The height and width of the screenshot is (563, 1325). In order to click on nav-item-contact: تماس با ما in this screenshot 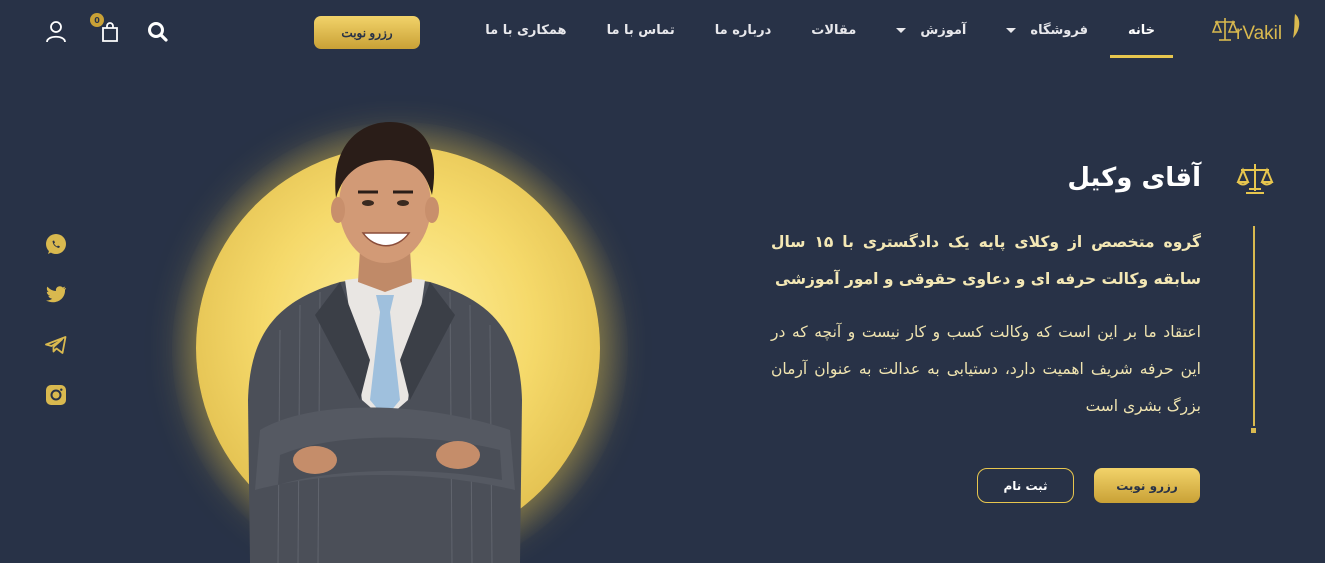, I will do `click(641, 30)`.